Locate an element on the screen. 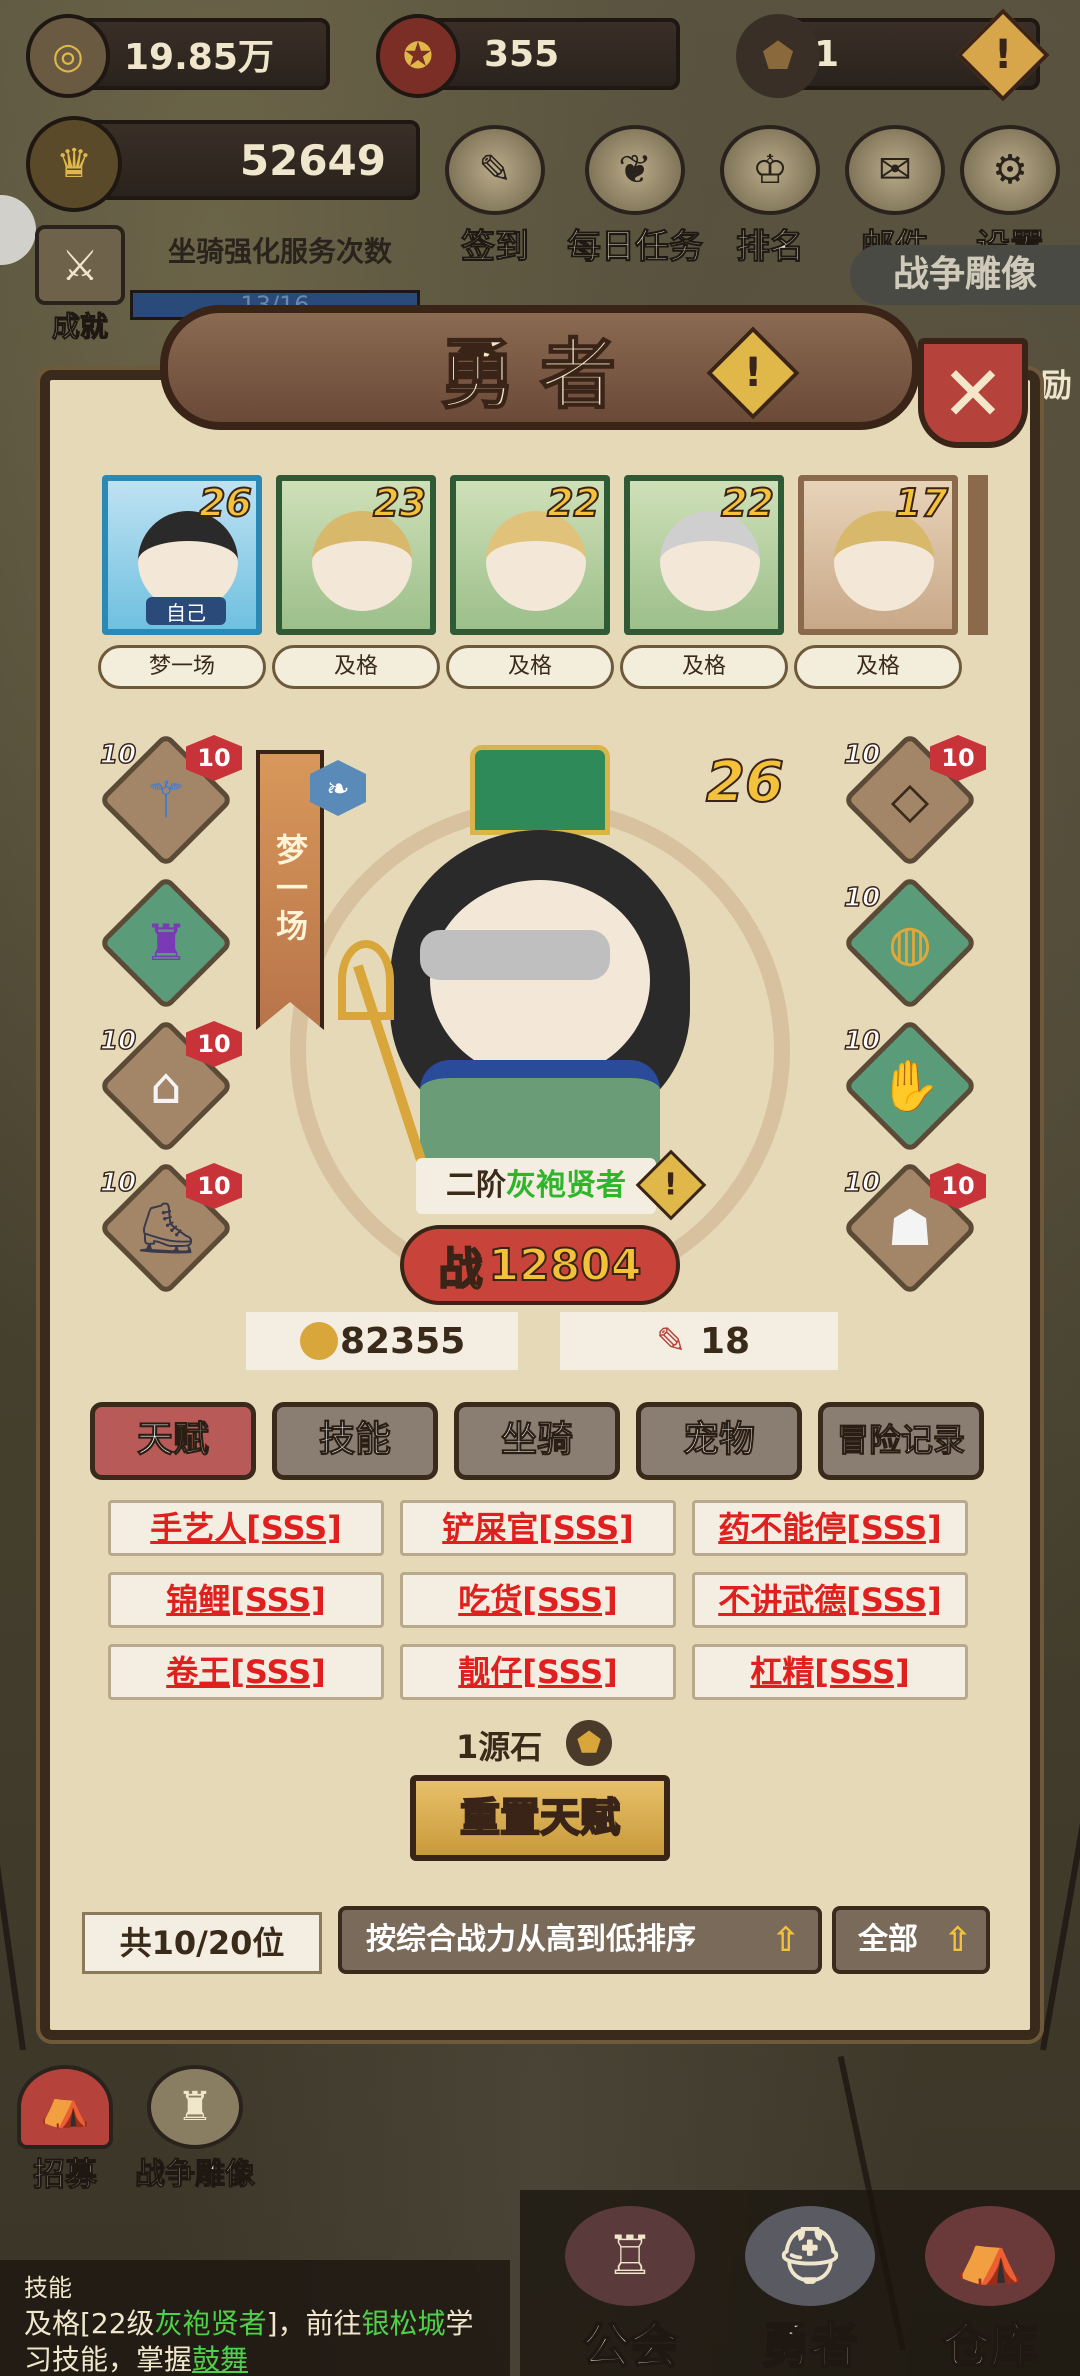 The width and height of the screenshot is (1080, 2376). gold-value: 19.85万 is located at coordinates (199, 57).